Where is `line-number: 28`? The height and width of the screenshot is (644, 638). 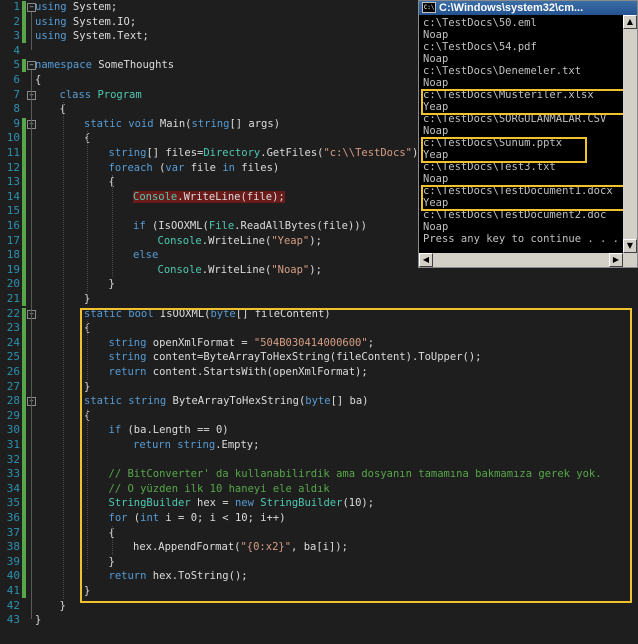
line-number: 28 is located at coordinates (13, 401).